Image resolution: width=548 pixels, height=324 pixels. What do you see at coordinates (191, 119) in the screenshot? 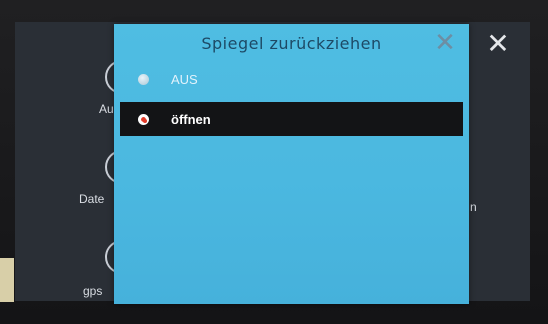
I see `option-label: öffnen` at bounding box center [191, 119].